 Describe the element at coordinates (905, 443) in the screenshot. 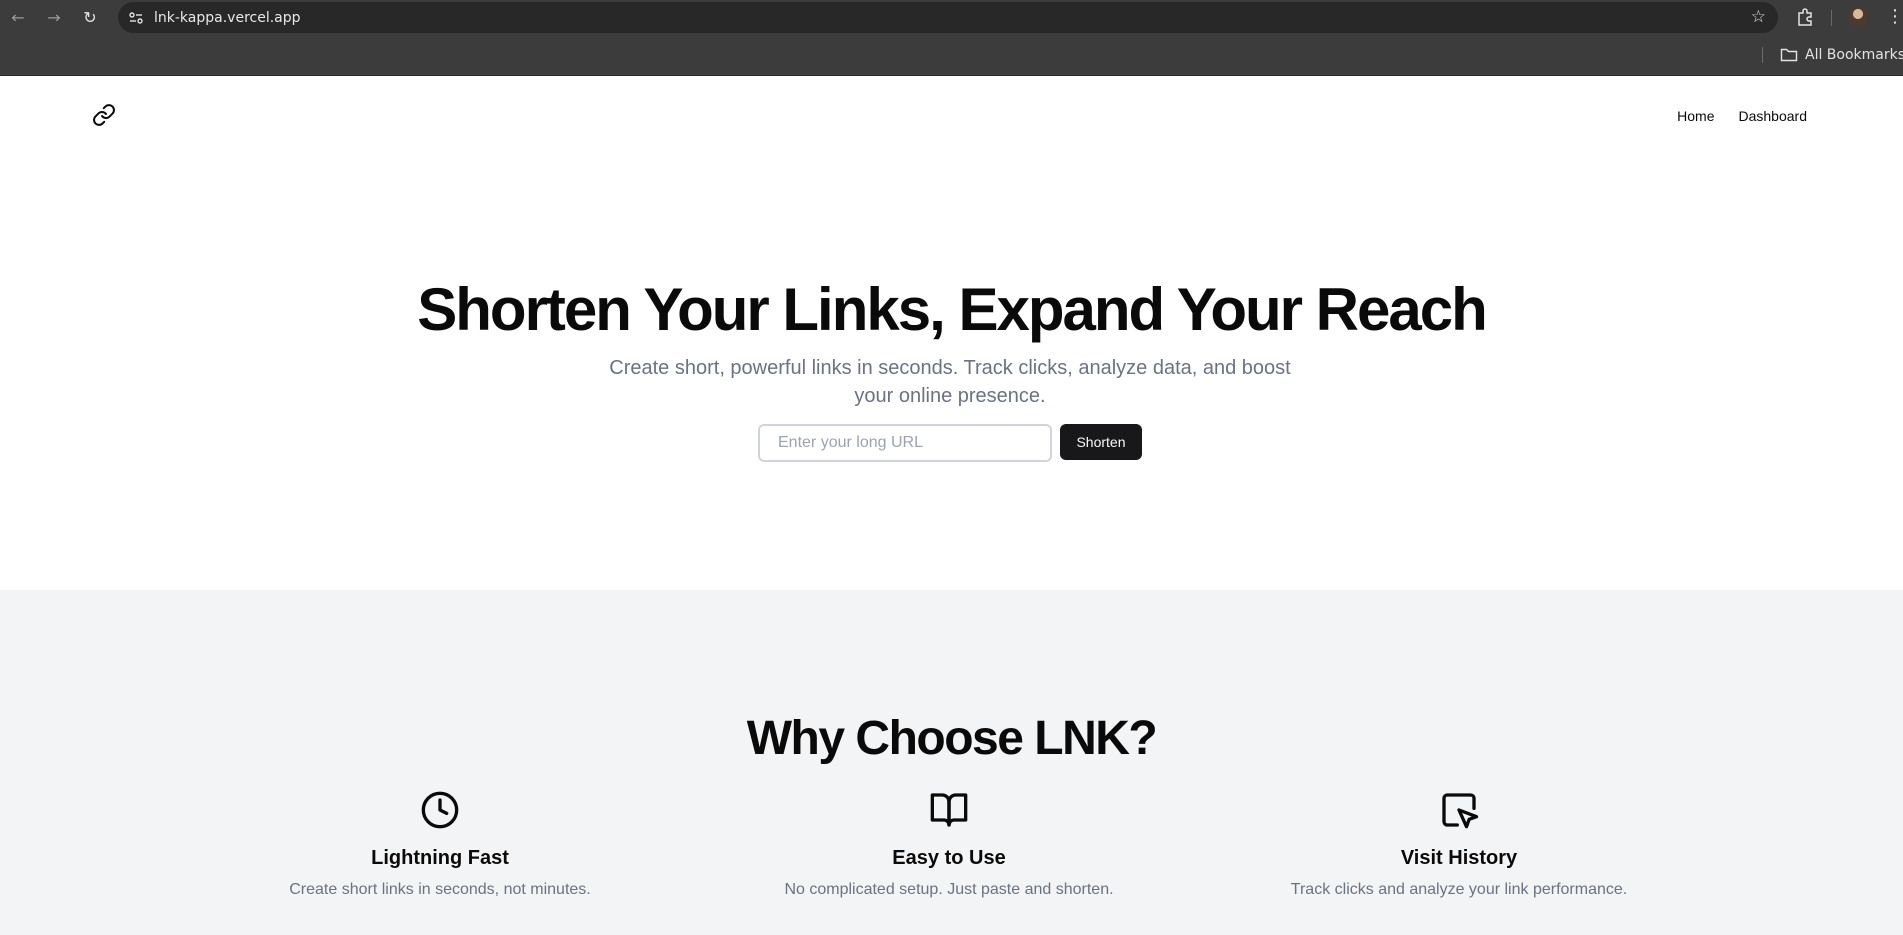

I see `long-url-input` at that location.